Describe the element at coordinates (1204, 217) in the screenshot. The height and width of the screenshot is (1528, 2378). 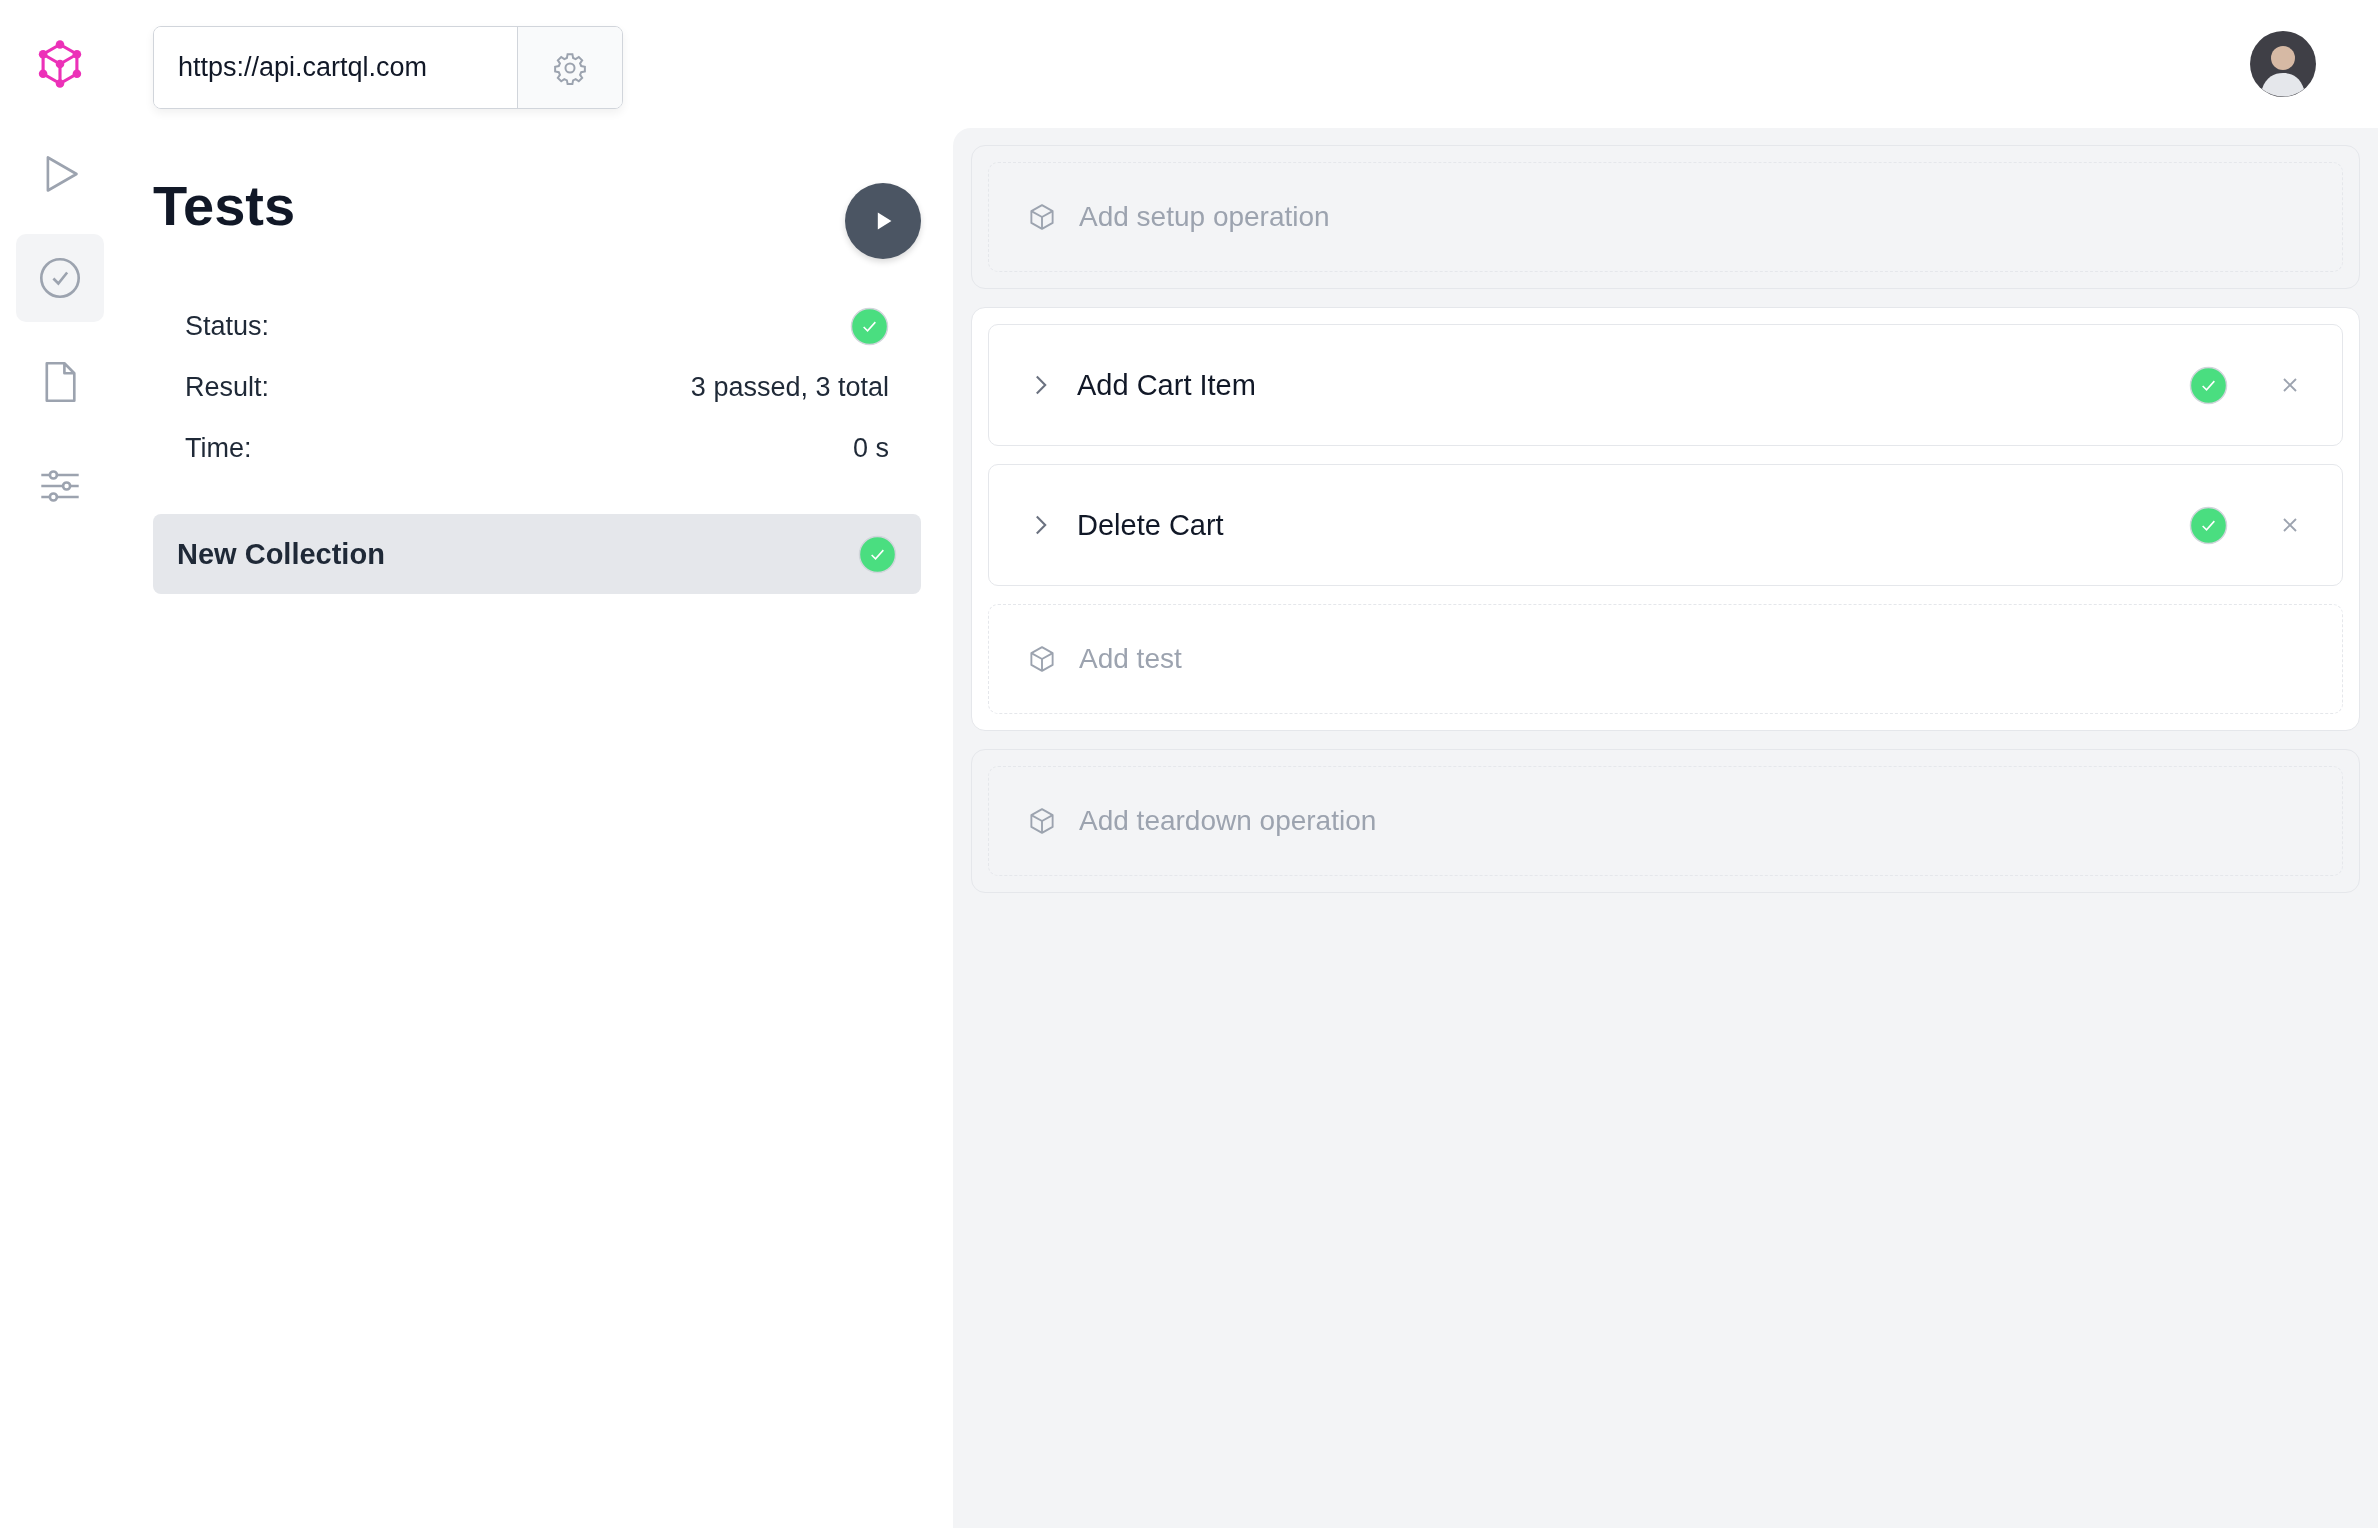
I see `add-setup-label: Add setup operation` at that location.